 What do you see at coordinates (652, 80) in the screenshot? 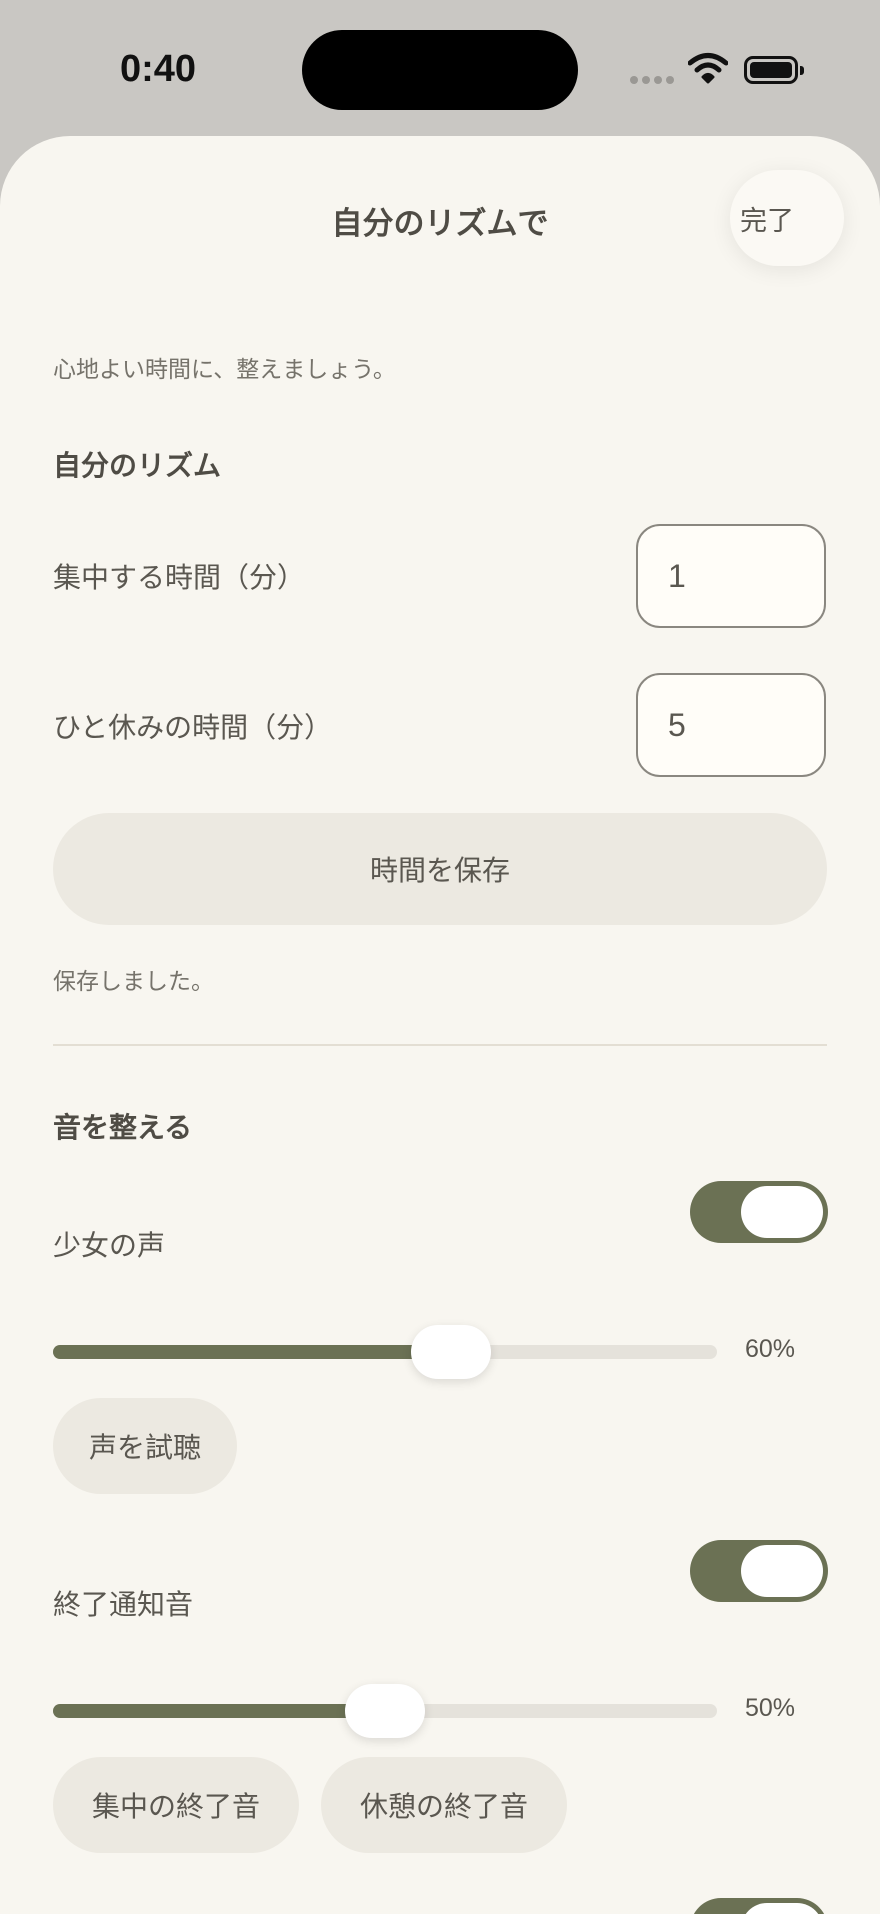
I see `signal-dots-icon` at bounding box center [652, 80].